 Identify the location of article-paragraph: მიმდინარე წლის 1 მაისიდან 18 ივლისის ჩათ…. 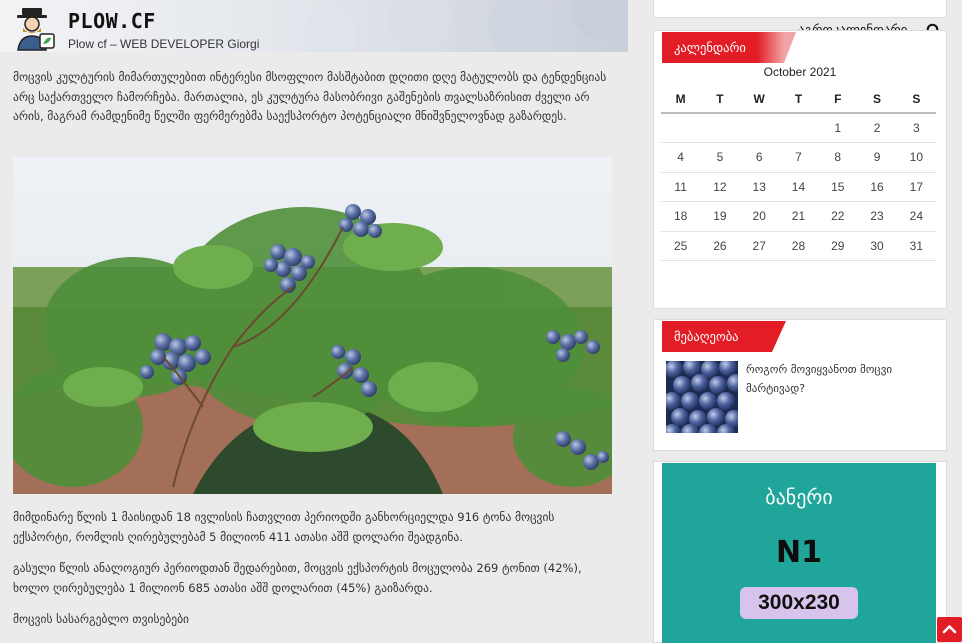
(284, 527).